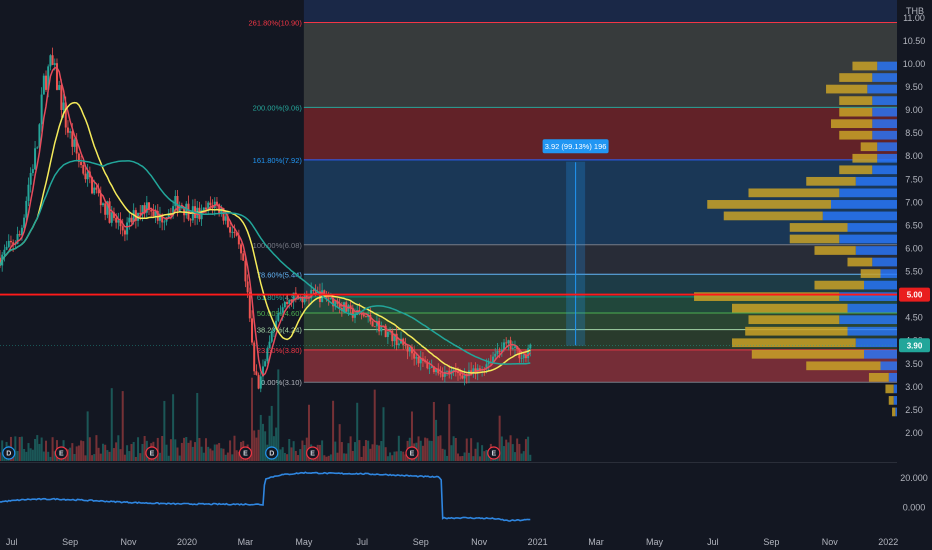 The image size is (932, 550). What do you see at coordinates (914, 478) in the screenshot?
I see `oscillator-tick-label: 20.000` at bounding box center [914, 478].